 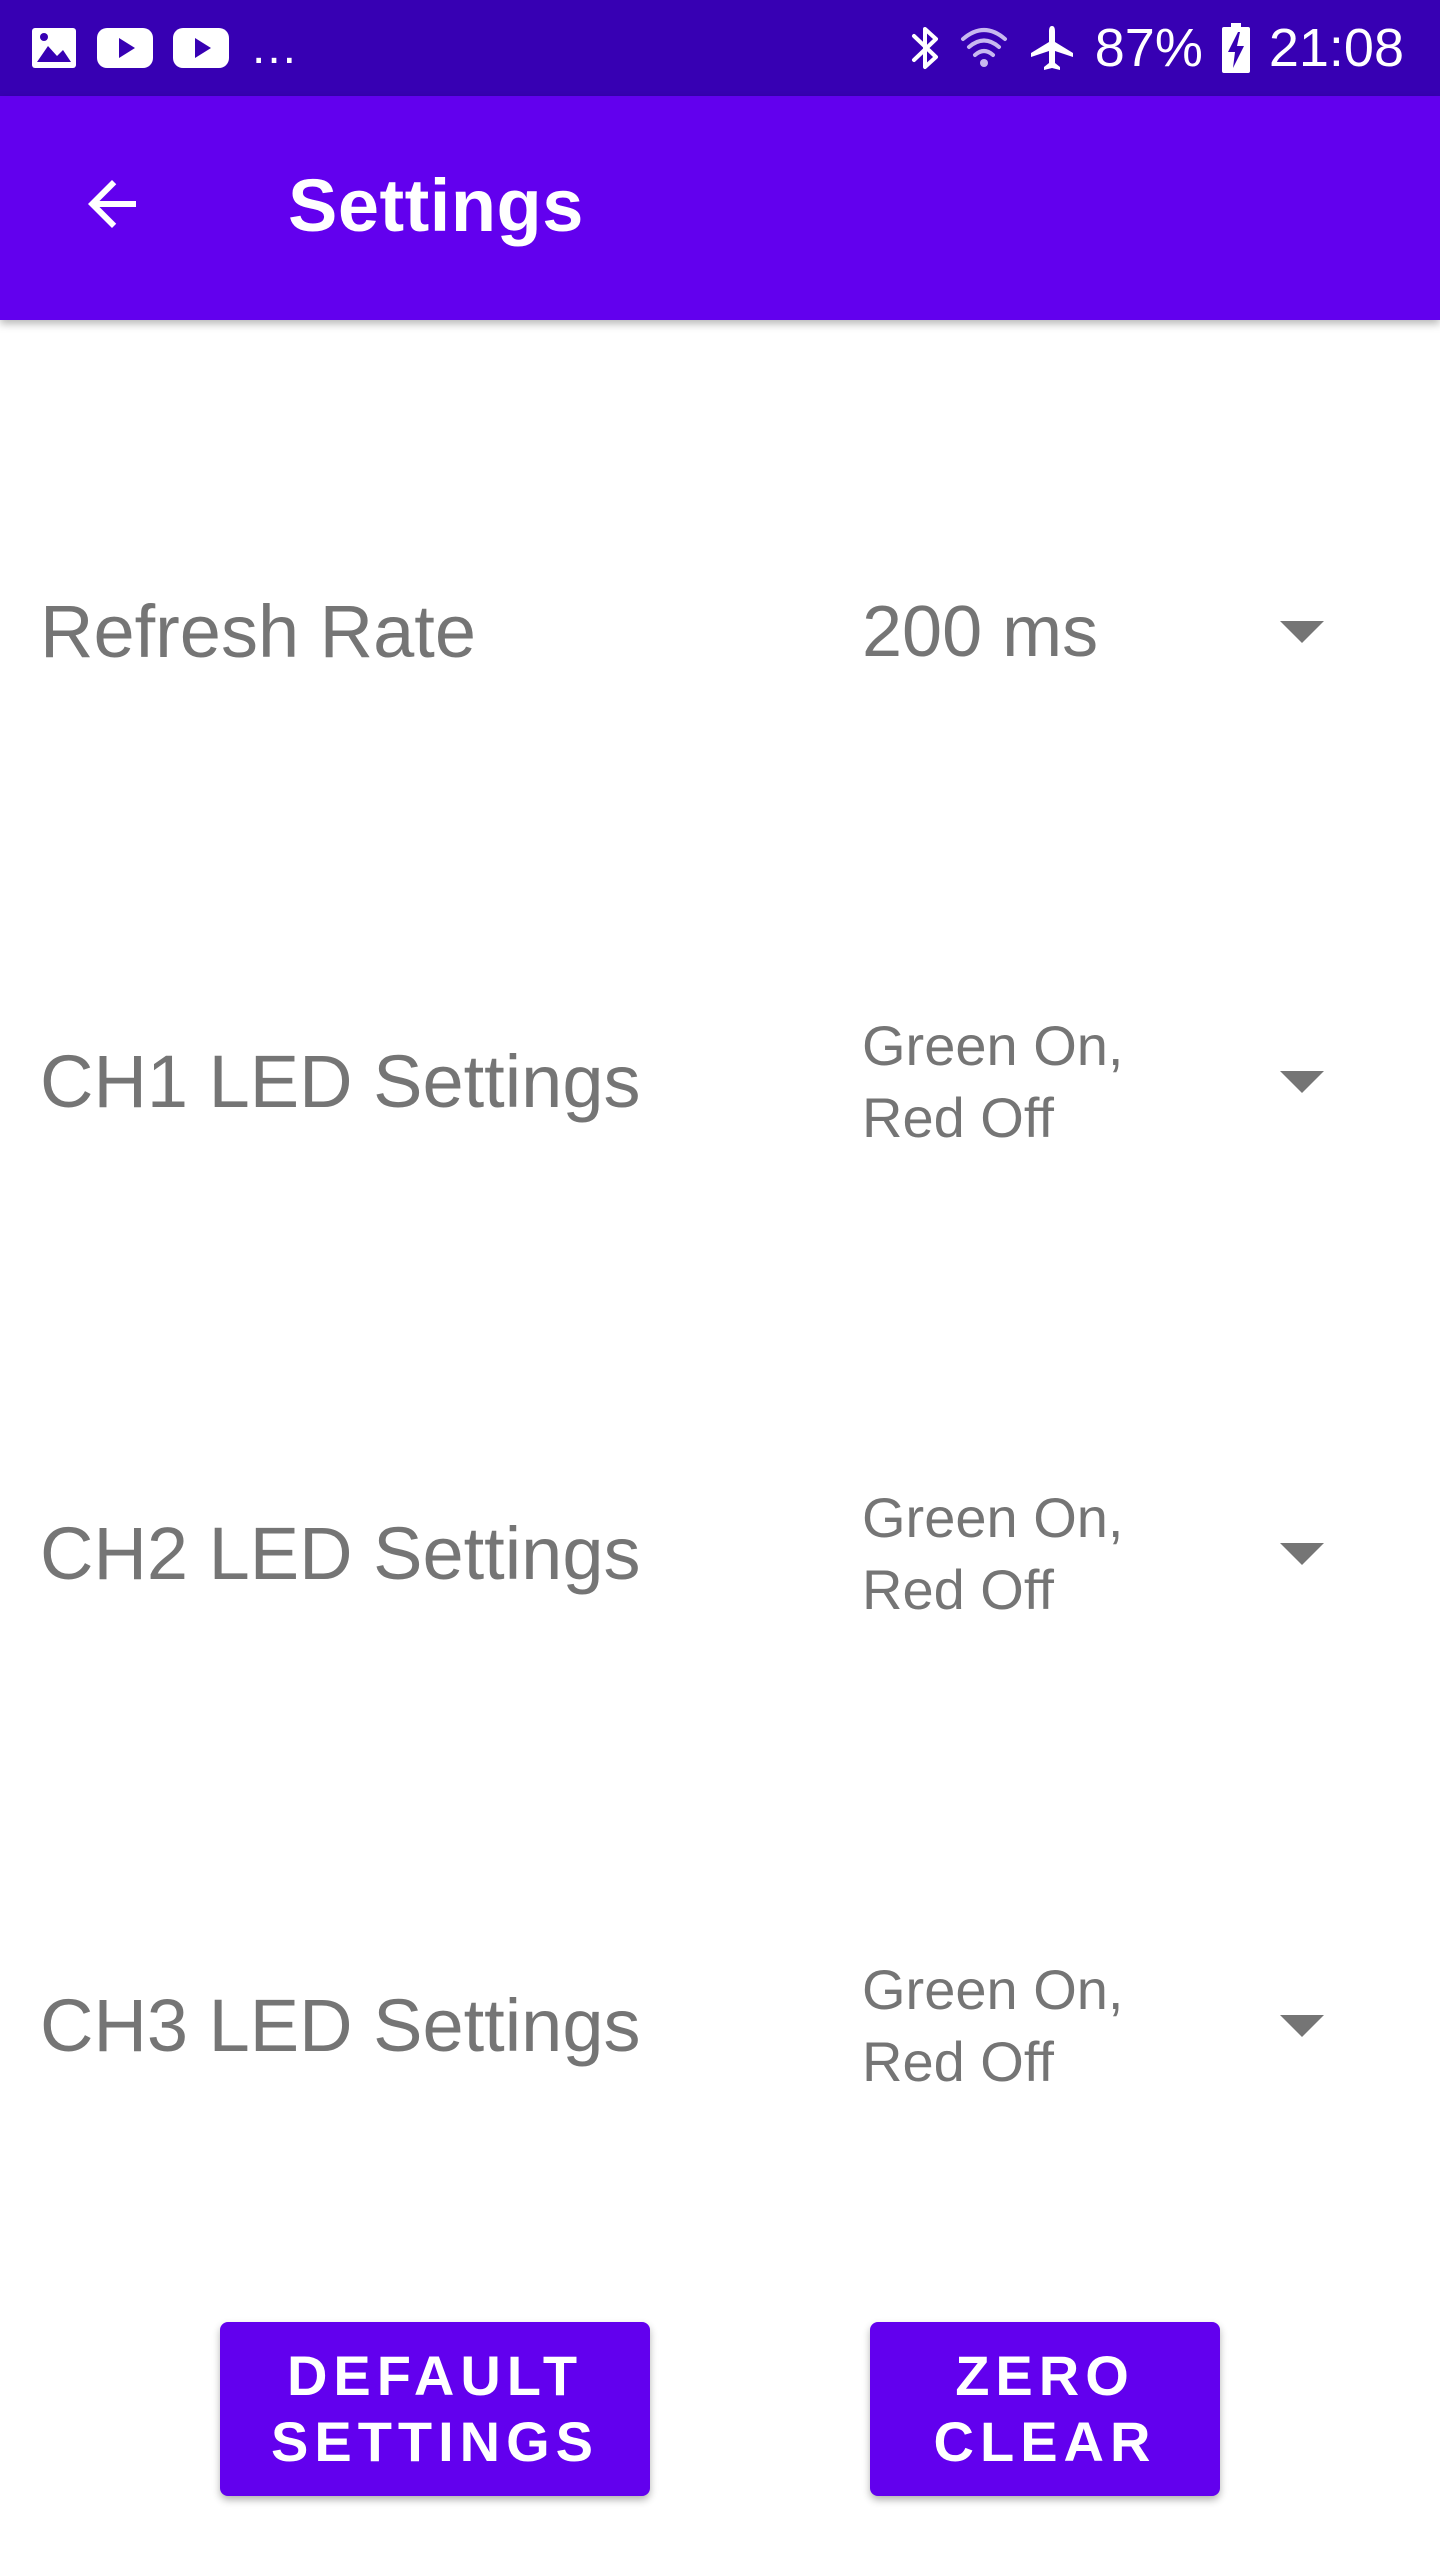 I want to click on setting-row-ch3-led: CH3 LED Settings Green On, Red Off, so click(x=720, y=2026).